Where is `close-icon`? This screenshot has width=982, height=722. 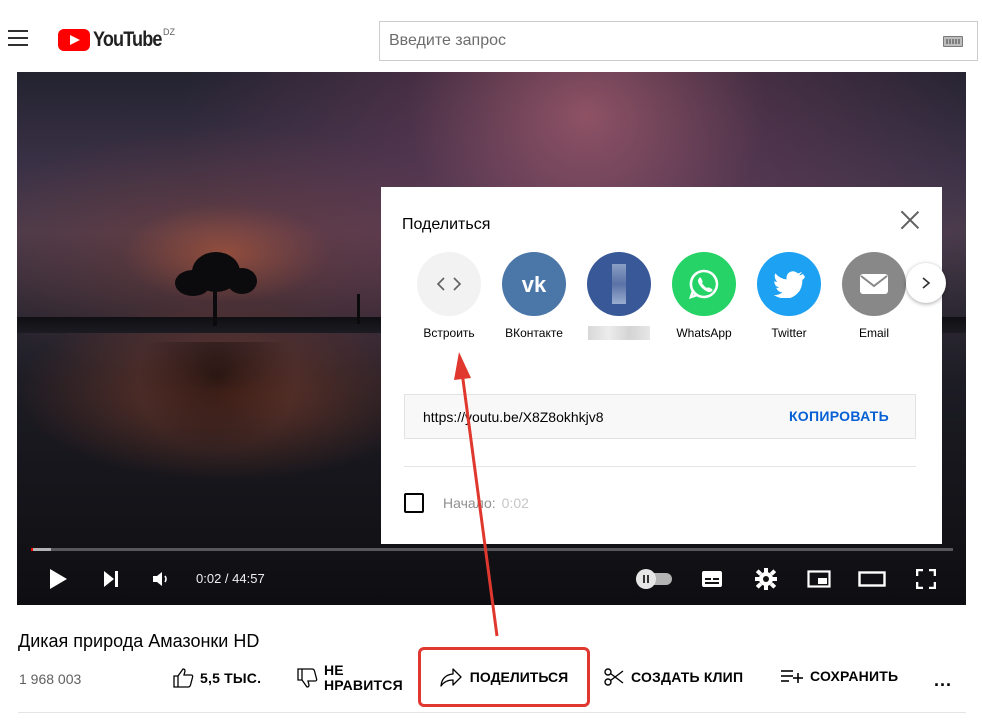 close-icon is located at coordinates (910, 220).